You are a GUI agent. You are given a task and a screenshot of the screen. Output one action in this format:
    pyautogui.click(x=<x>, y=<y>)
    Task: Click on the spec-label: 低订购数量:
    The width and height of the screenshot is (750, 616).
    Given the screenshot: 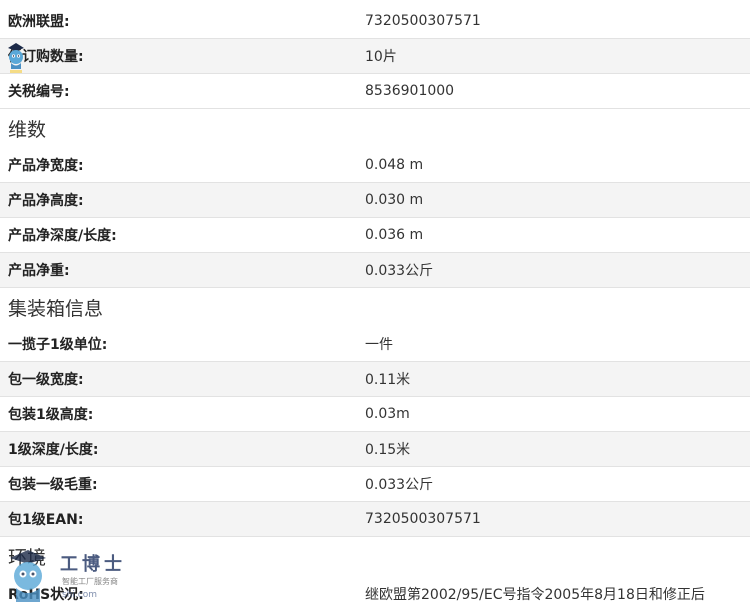 What is the action you would take?
    pyautogui.click(x=46, y=57)
    